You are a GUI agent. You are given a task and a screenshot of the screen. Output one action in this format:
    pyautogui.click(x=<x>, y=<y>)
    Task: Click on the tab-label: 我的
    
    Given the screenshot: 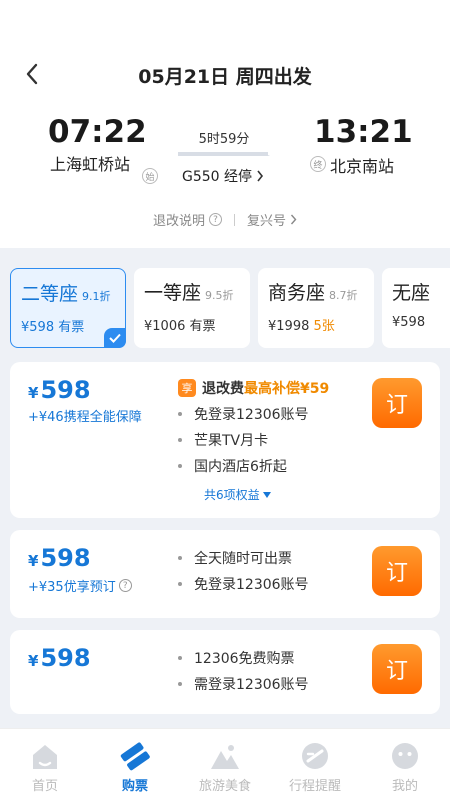 What is the action you would take?
    pyautogui.click(x=404, y=786)
    